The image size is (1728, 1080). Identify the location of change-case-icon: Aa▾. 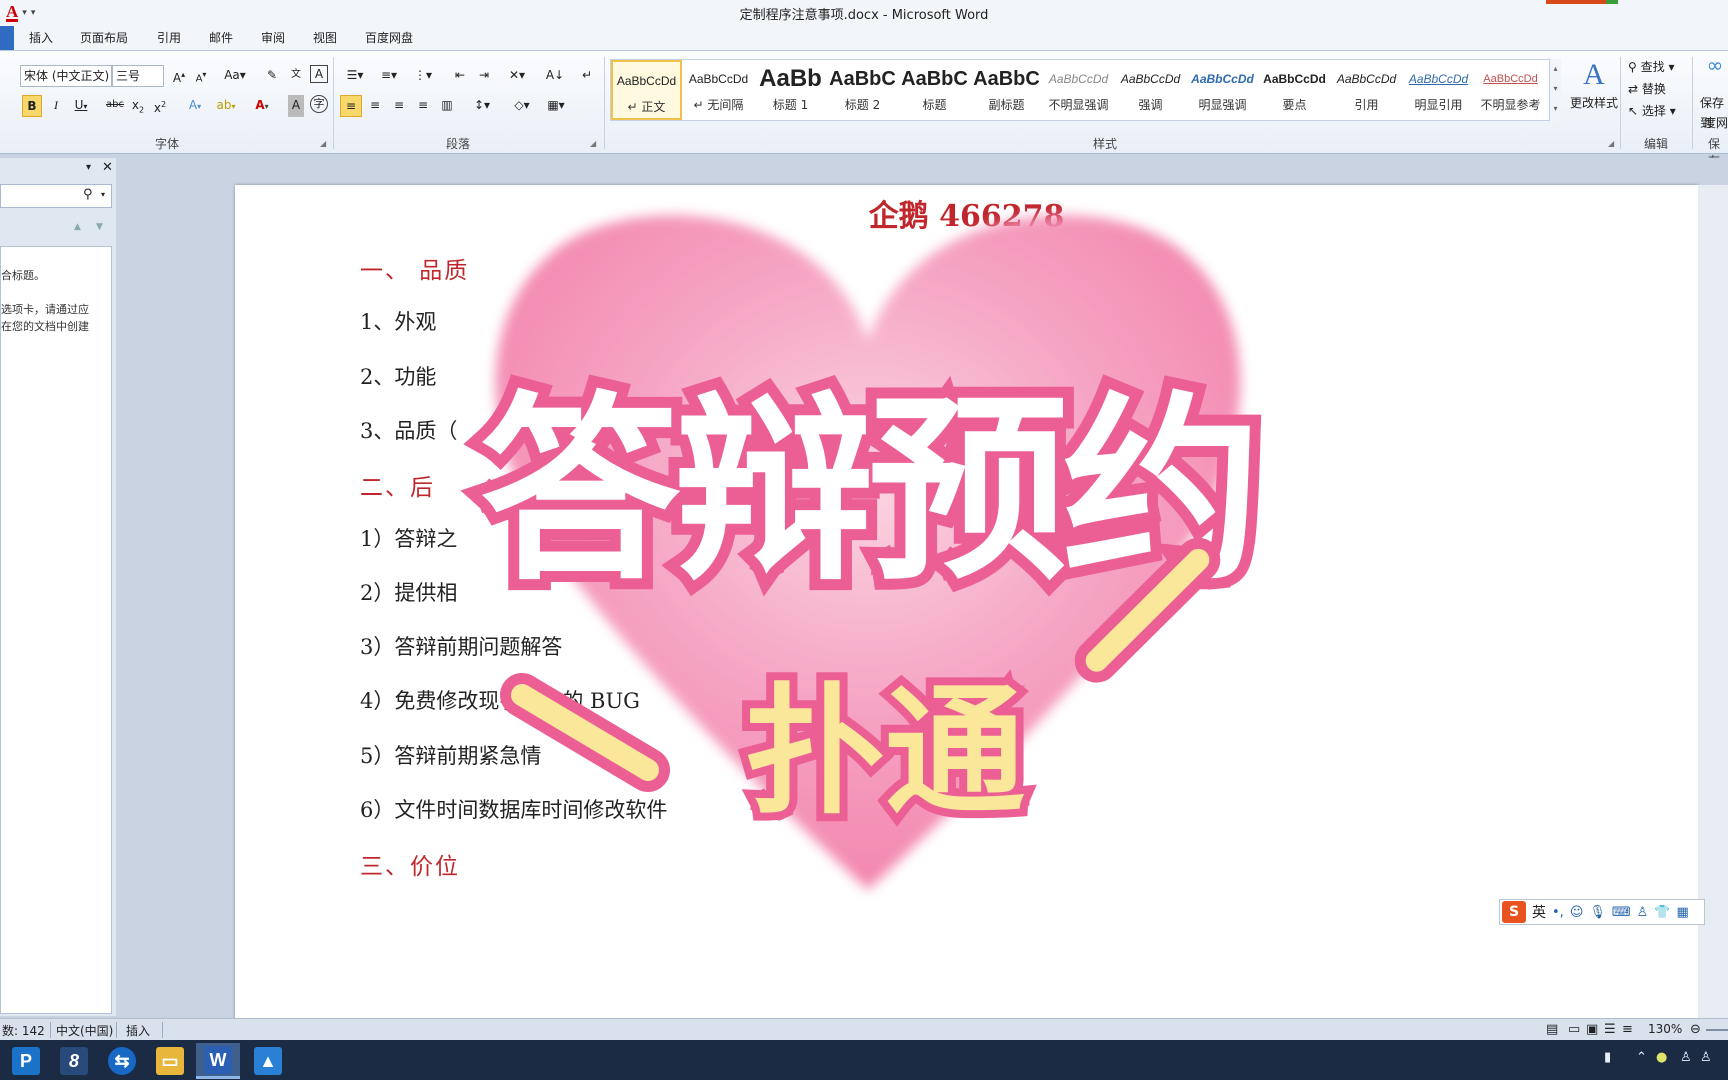
(235, 76).